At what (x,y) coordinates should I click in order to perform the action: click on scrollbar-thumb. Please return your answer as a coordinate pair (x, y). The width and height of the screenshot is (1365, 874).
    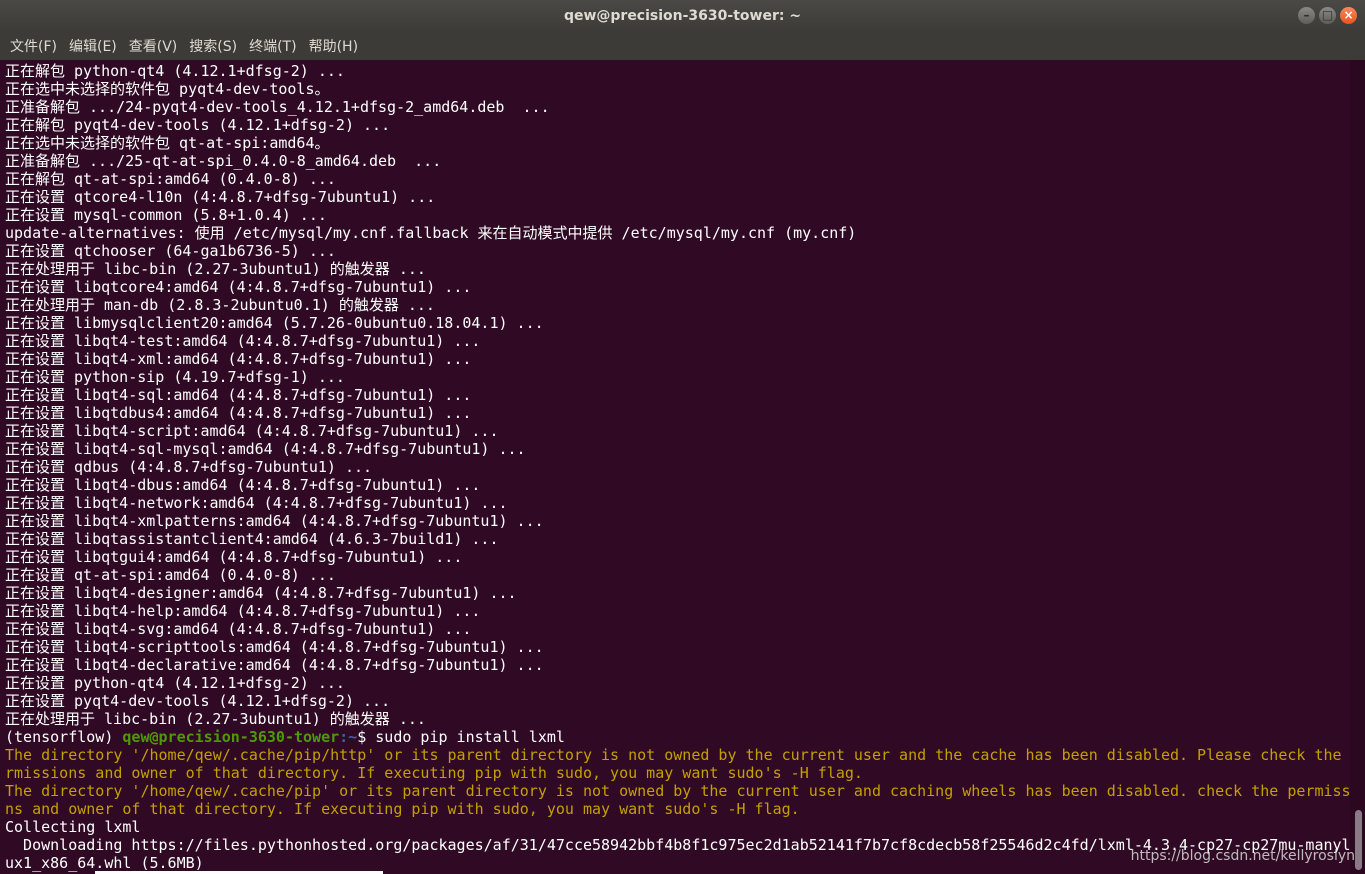
    Looking at the image, I should click on (1358, 840).